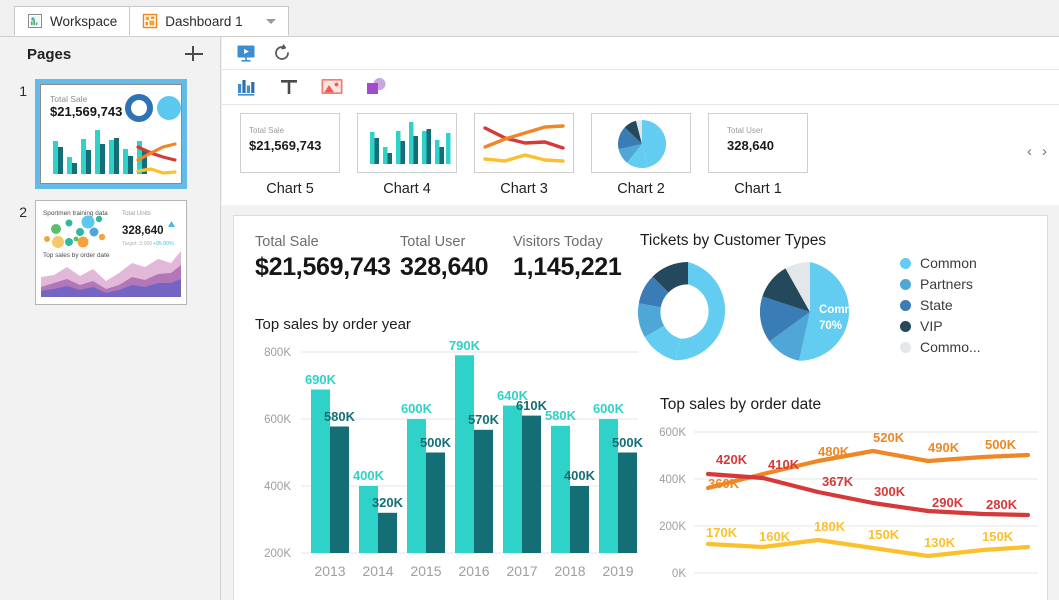  Describe the element at coordinates (473, 571) in the screenshot. I see `svg-text: 2016` at that location.